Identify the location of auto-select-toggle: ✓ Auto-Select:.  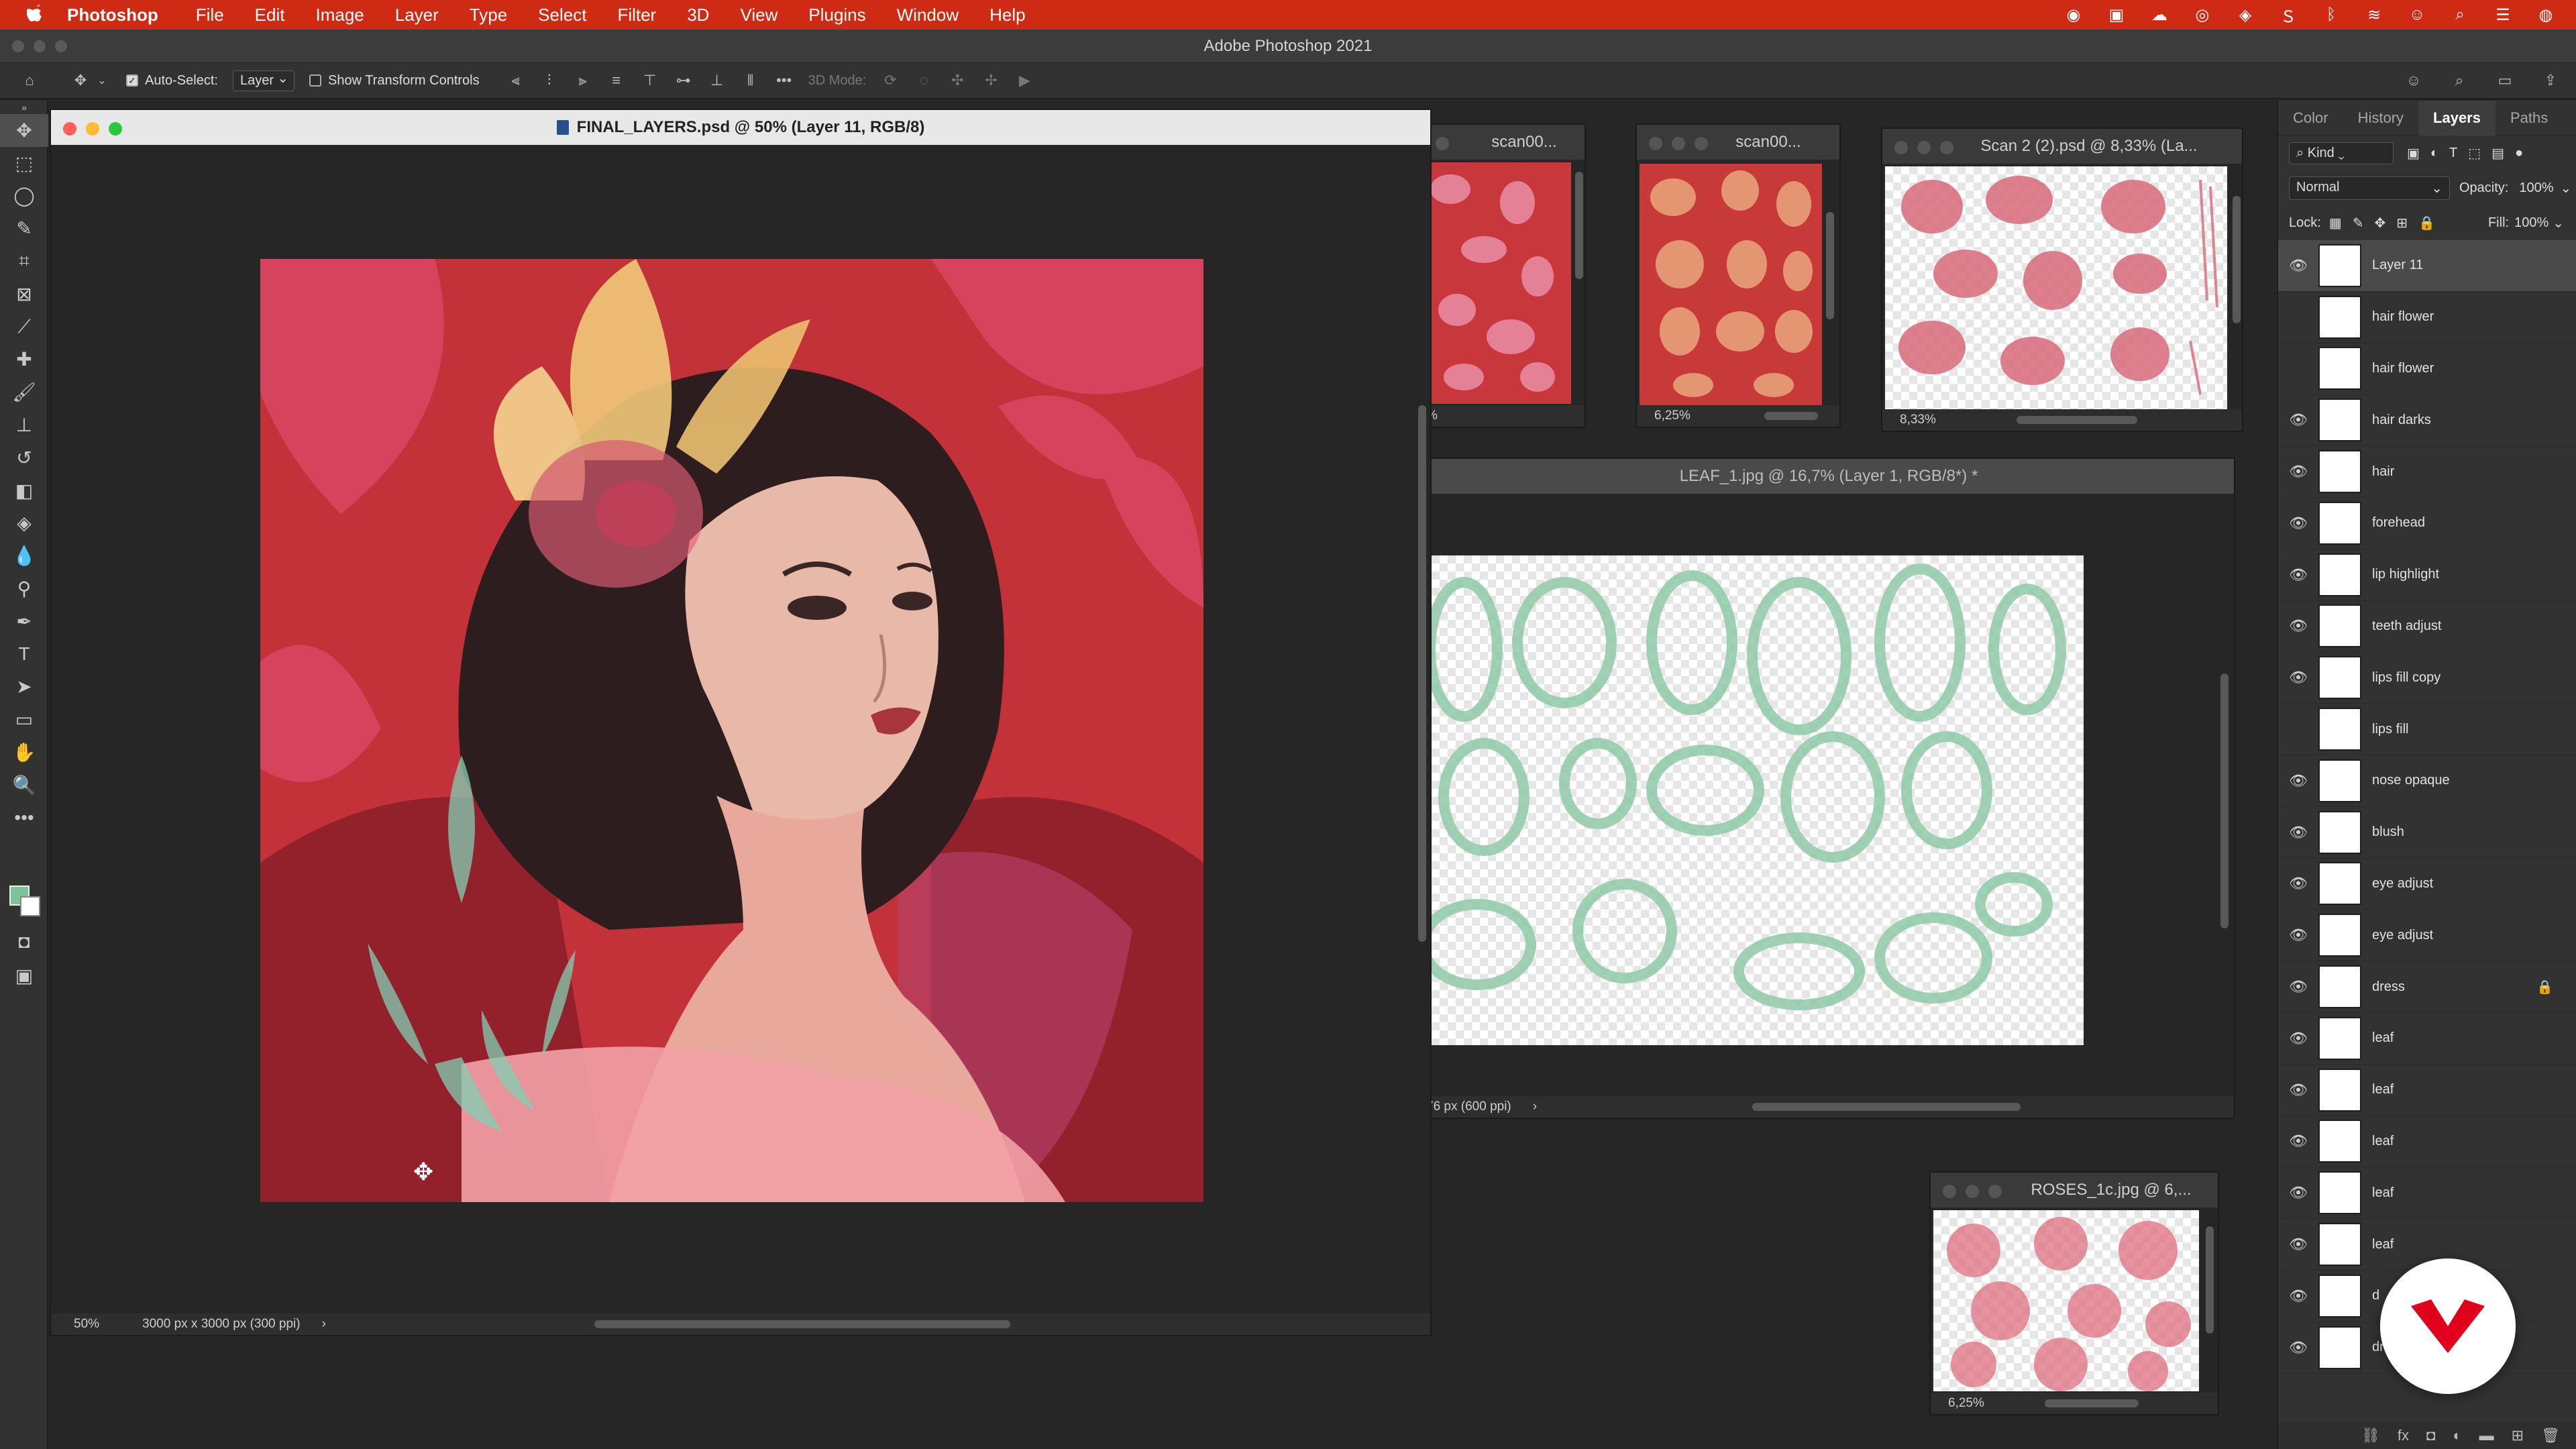
(172, 81).